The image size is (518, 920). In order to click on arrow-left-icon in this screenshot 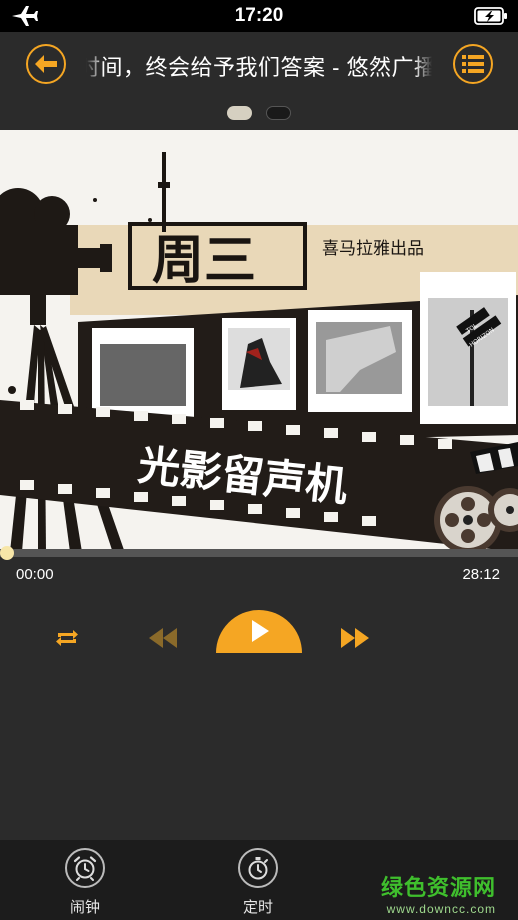, I will do `click(46, 64)`.